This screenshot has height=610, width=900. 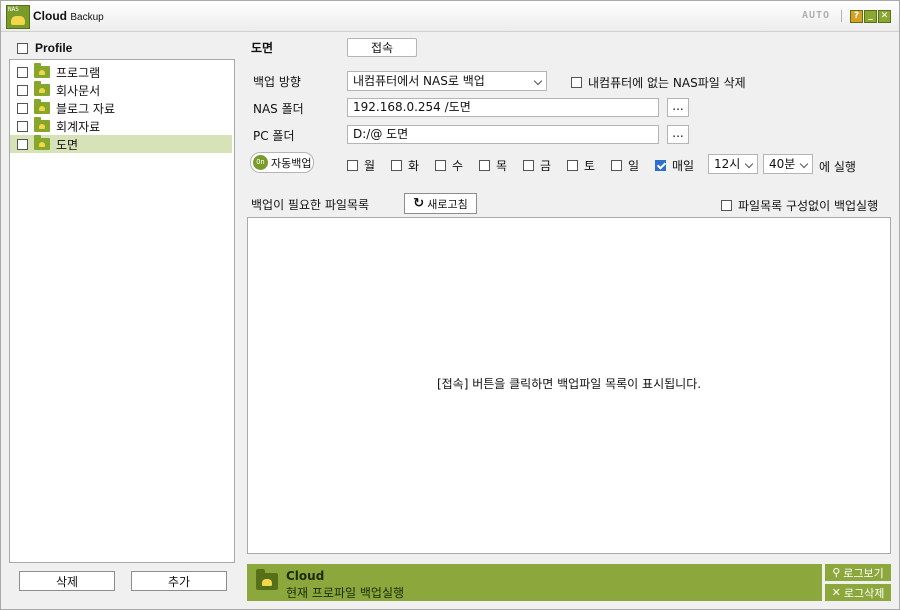 I want to click on log-delete-button: ✕ 로그삭제, so click(x=858, y=592).